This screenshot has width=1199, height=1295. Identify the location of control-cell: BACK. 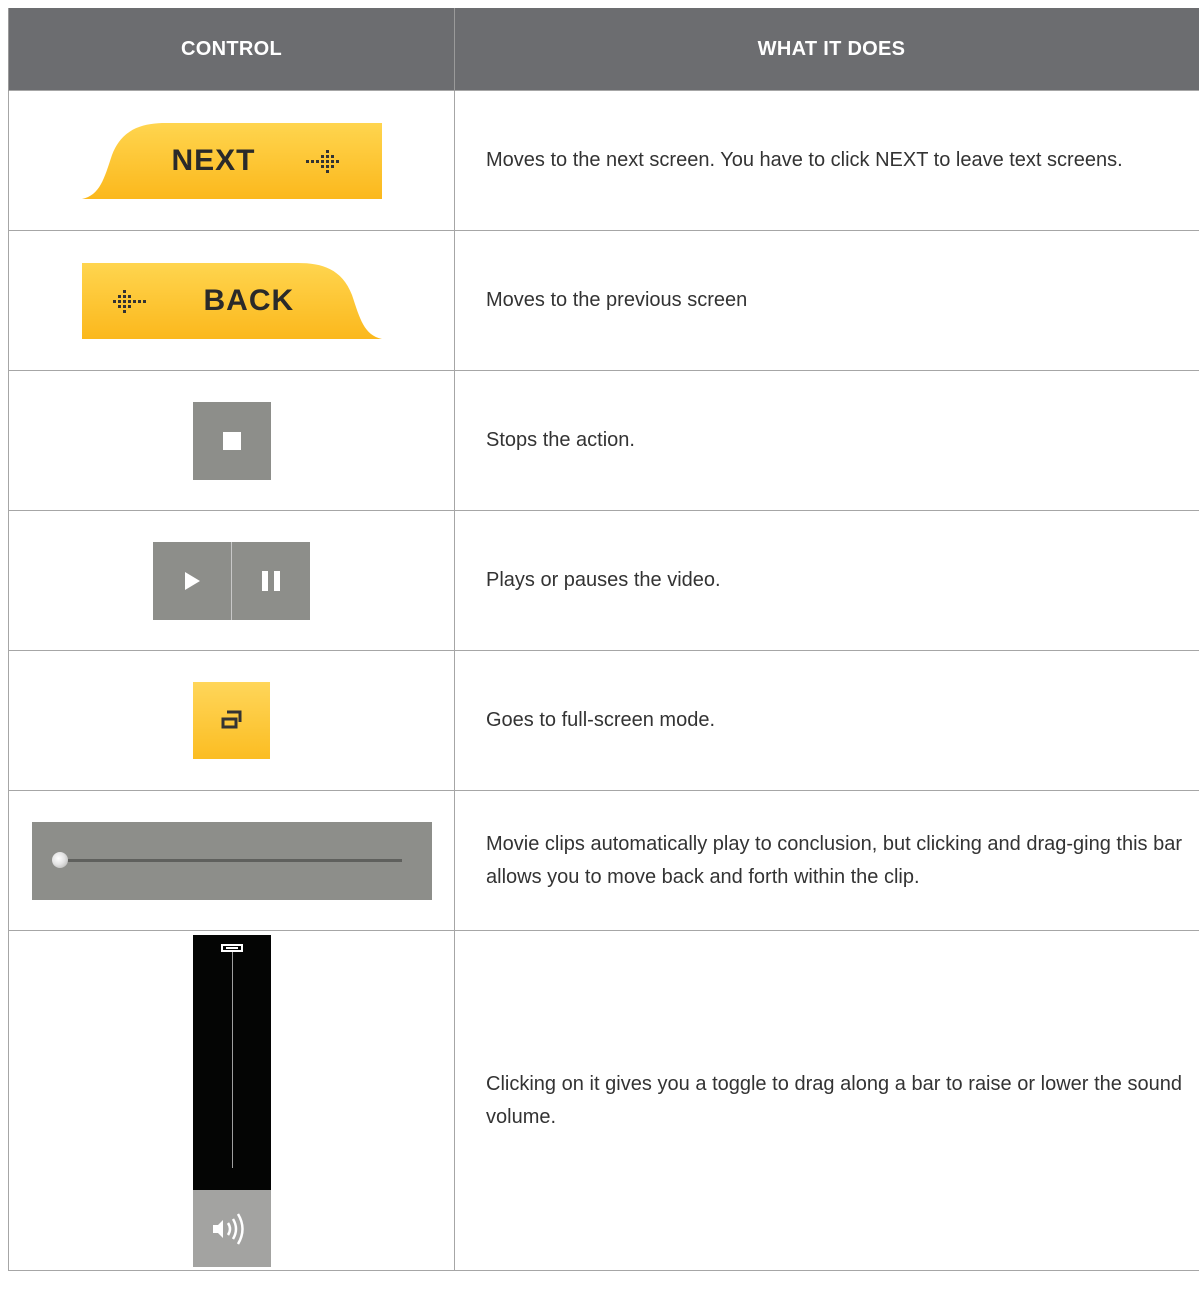
(231, 300).